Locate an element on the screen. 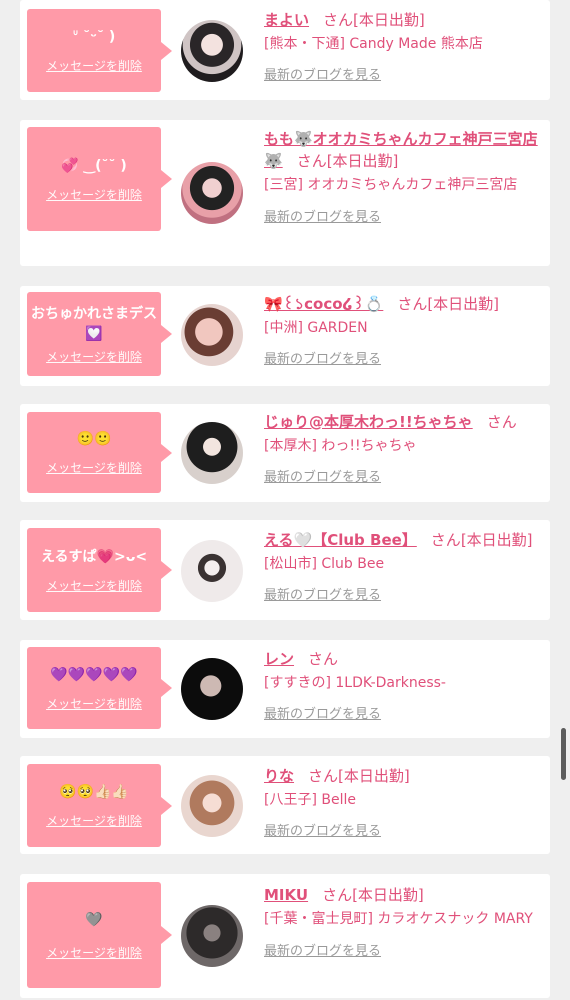 Image resolution: width=570 pixels, height=1000 pixels. message-bubble: ᐡ ˘ᵕ˘ ) メッセージを削除 is located at coordinates (99, 50).